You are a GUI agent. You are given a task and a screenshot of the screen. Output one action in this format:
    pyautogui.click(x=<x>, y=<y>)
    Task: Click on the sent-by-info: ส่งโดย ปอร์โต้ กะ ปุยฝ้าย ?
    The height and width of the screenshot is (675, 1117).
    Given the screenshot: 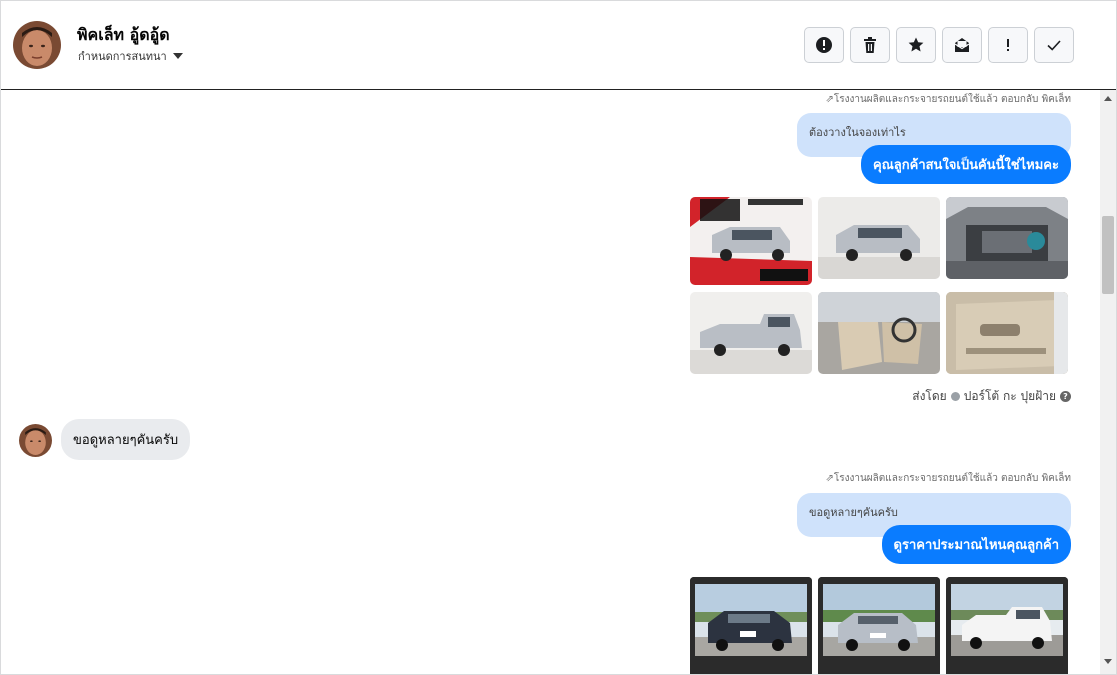 What is the action you would take?
    pyautogui.click(x=991, y=396)
    